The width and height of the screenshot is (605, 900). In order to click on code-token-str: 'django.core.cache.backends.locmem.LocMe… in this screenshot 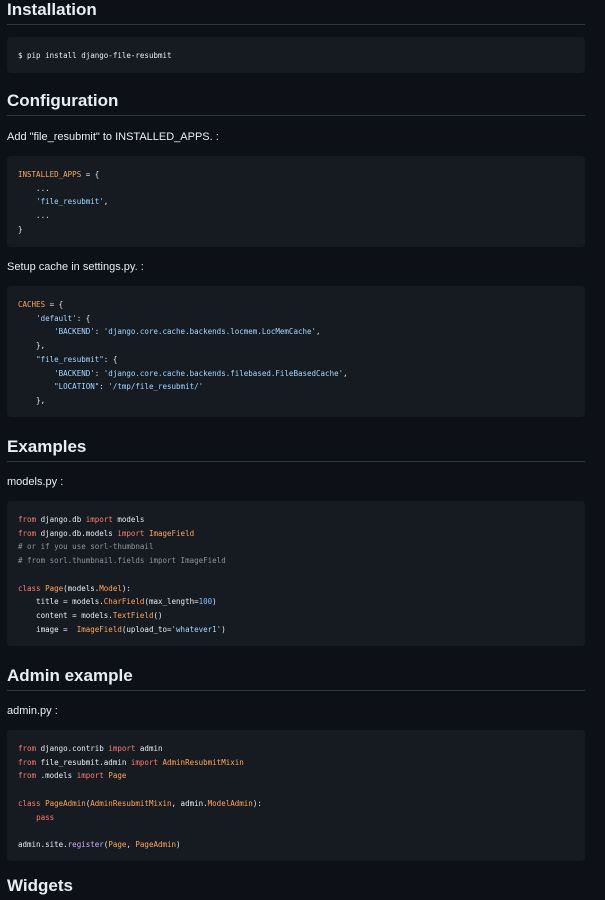, I will do `click(210, 332)`.